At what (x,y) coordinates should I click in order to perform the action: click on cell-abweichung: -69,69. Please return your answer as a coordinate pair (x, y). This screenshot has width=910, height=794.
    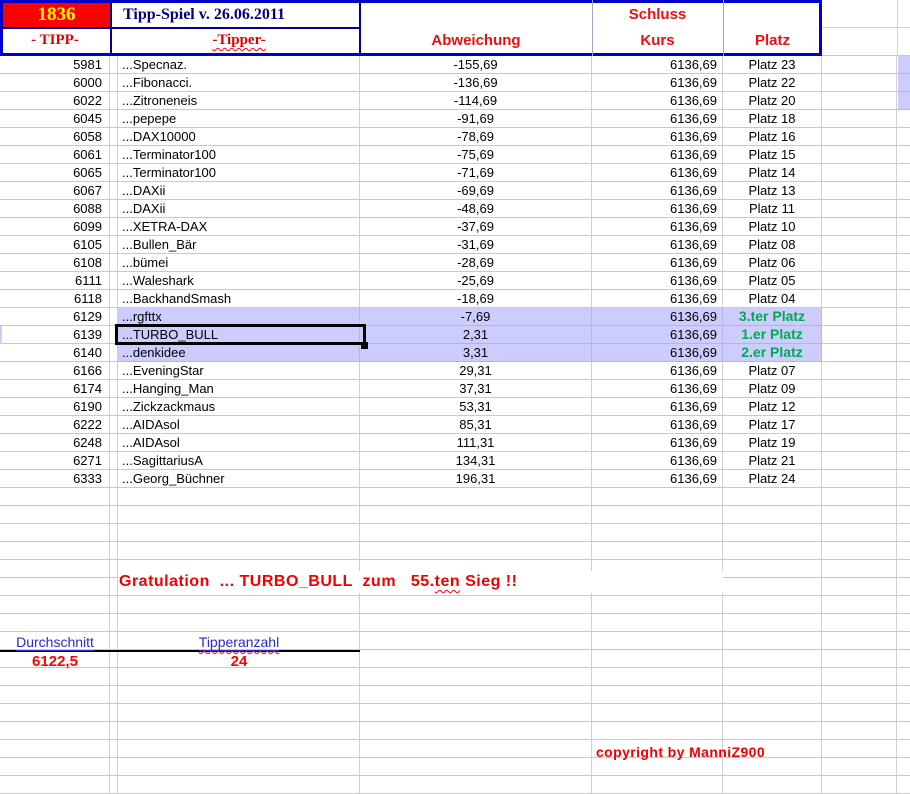
    Looking at the image, I should click on (476, 191).